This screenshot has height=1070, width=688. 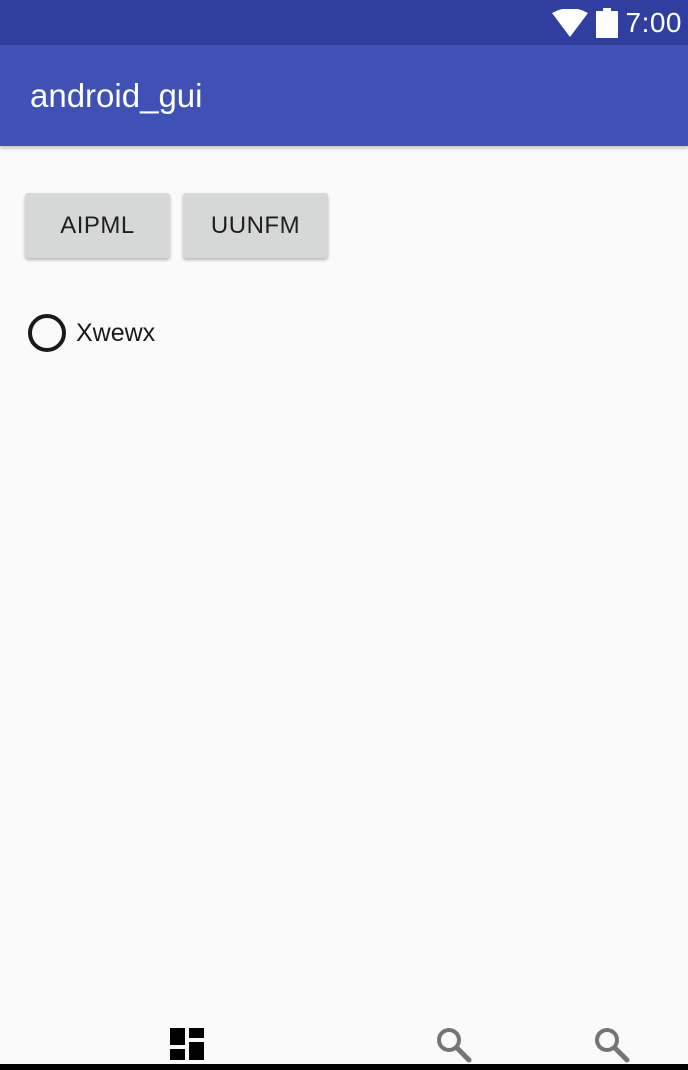 I want to click on uunfm-button: UUNFM, so click(x=255, y=225).